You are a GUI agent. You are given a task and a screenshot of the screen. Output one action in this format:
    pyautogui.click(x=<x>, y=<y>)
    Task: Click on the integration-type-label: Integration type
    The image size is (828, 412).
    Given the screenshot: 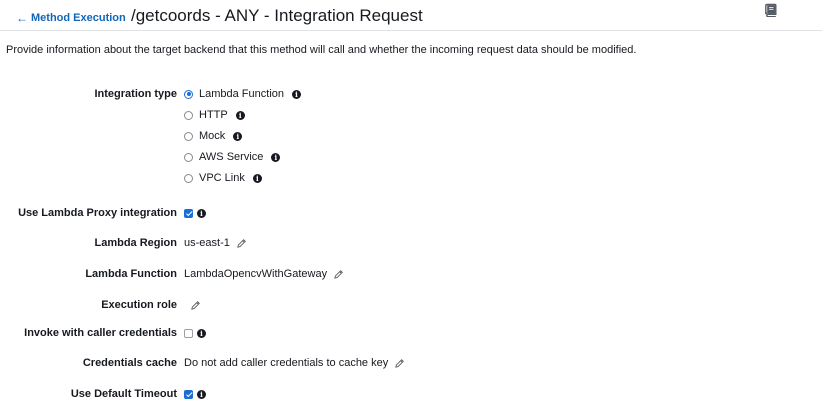 What is the action you would take?
    pyautogui.click(x=135, y=94)
    